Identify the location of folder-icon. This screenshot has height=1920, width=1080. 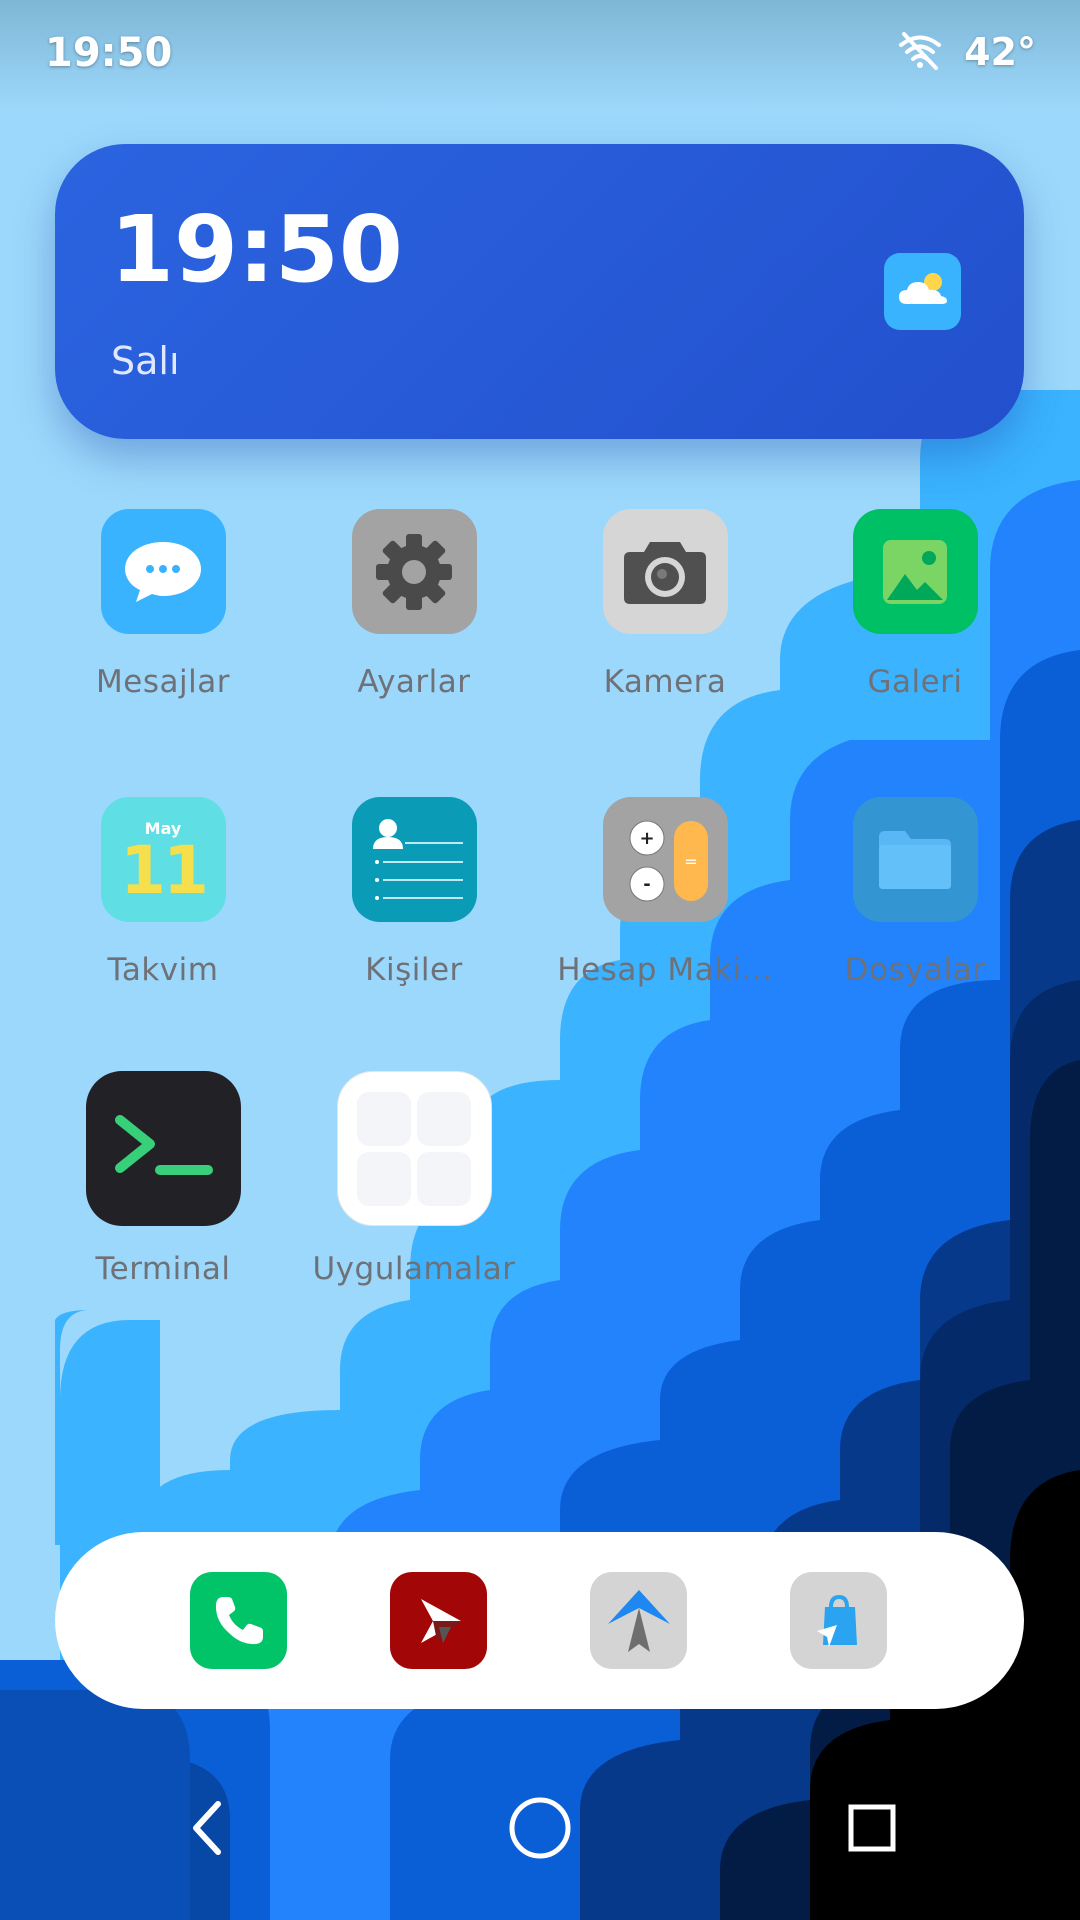
(915, 859).